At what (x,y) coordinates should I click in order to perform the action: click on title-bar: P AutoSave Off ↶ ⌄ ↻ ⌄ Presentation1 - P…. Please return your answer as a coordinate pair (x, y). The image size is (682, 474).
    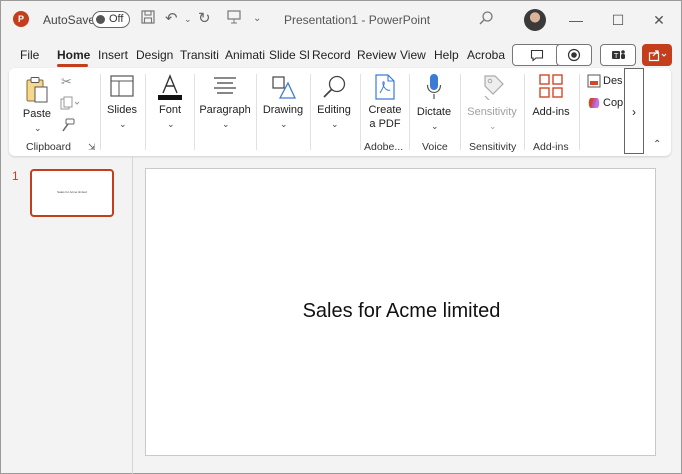
    Looking at the image, I should click on (341, 20).